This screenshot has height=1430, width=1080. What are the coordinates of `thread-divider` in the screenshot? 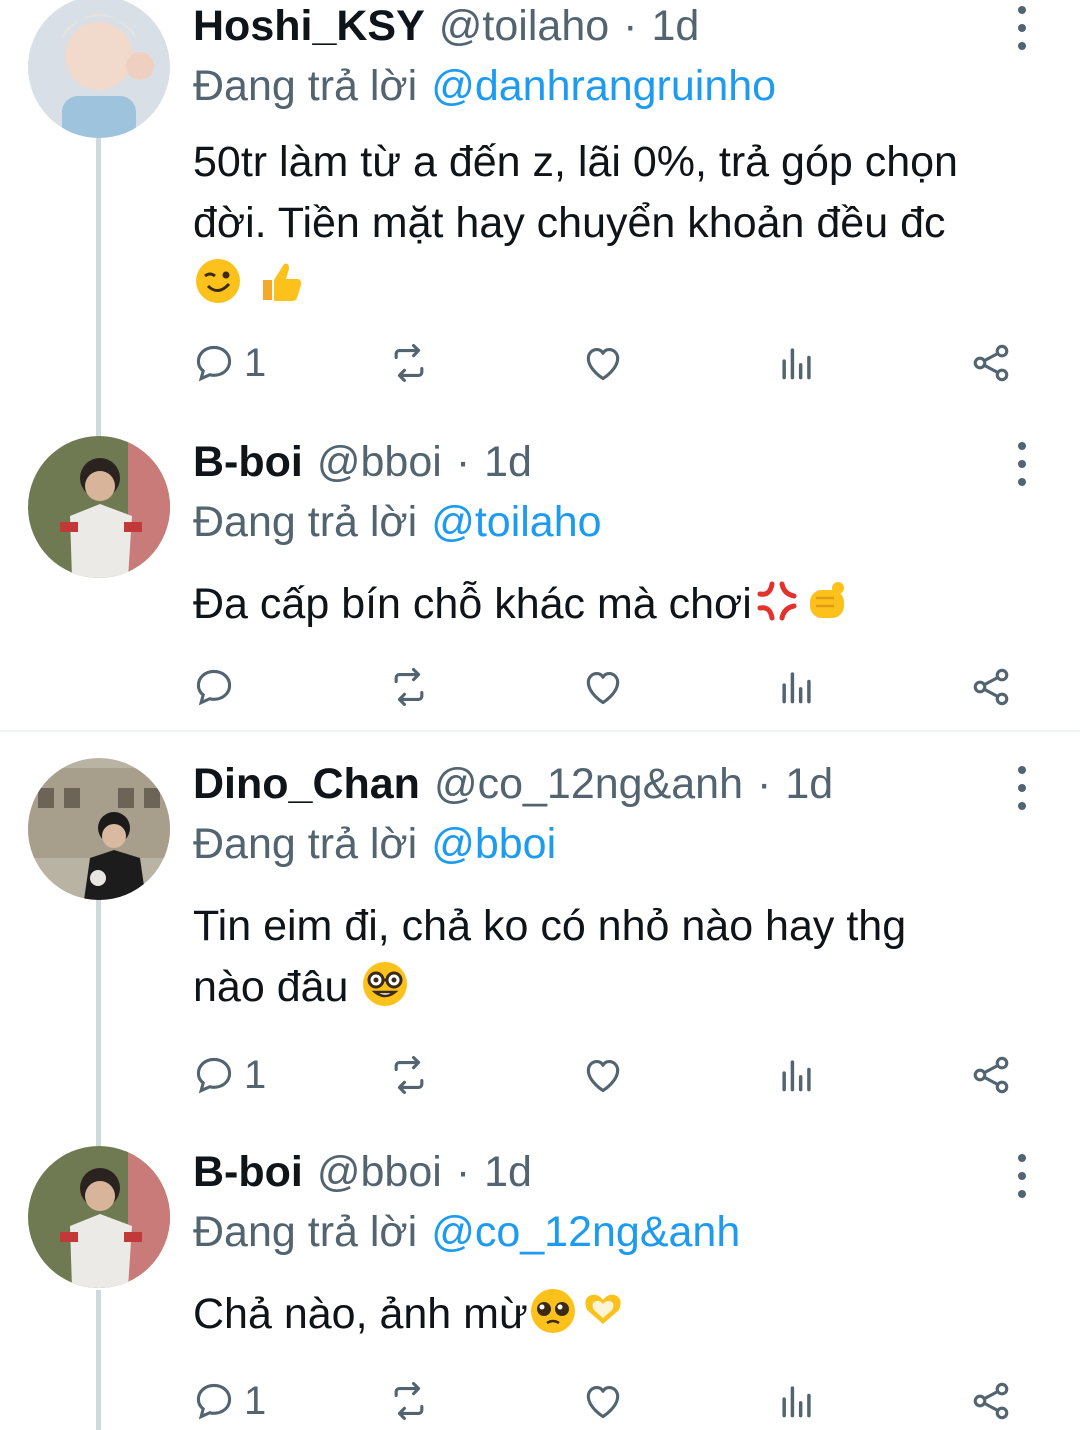 It's located at (540, 731).